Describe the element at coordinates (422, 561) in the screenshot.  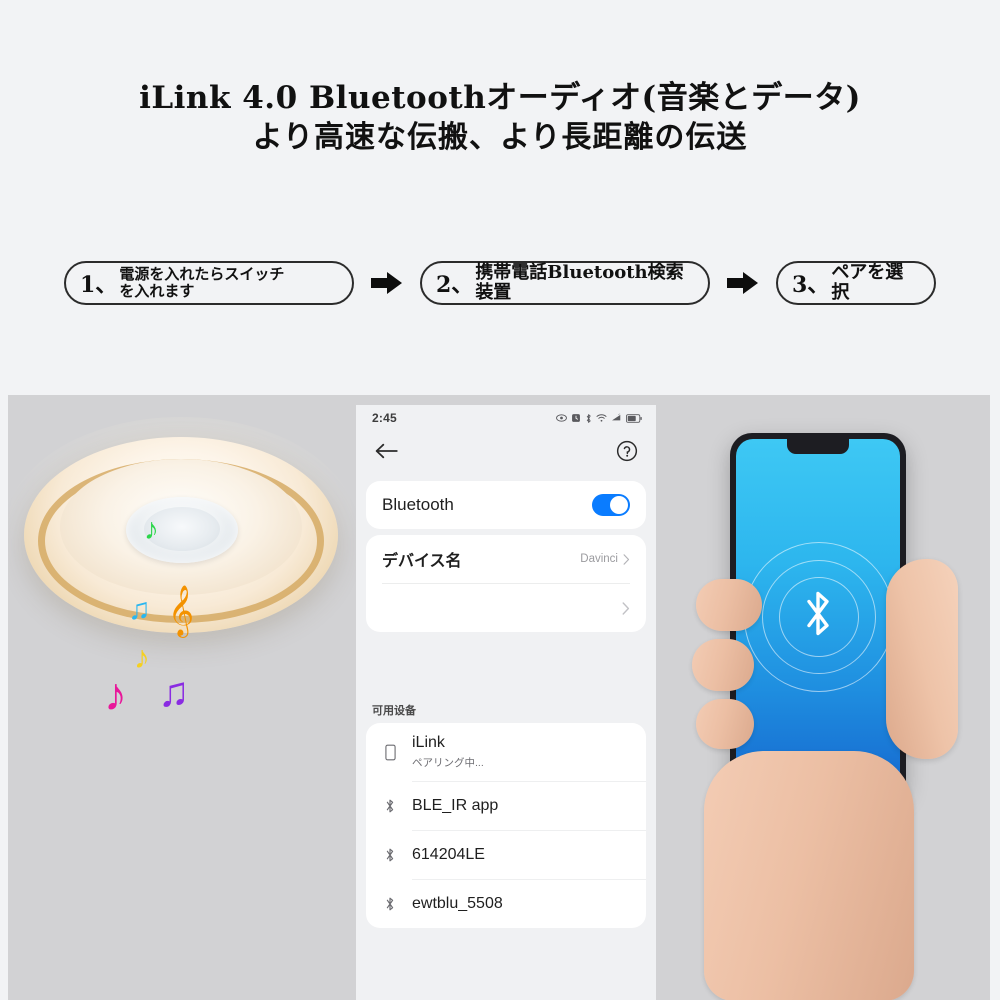
I see `device-name-label: デバイス名` at that location.